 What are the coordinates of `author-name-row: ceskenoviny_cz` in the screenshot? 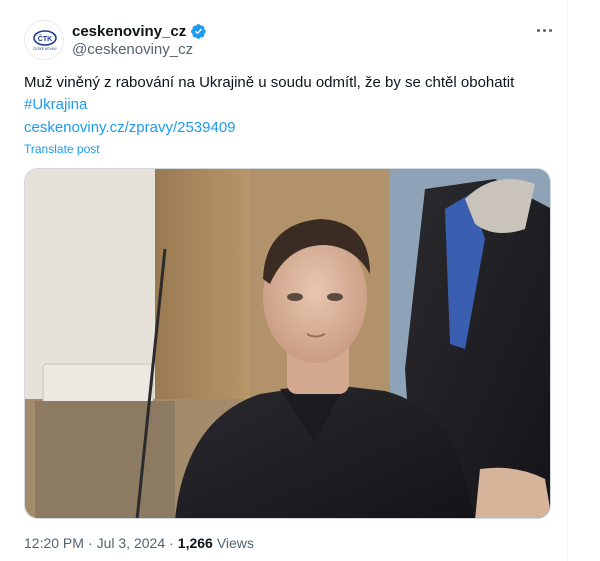 It's located at (139, 31).